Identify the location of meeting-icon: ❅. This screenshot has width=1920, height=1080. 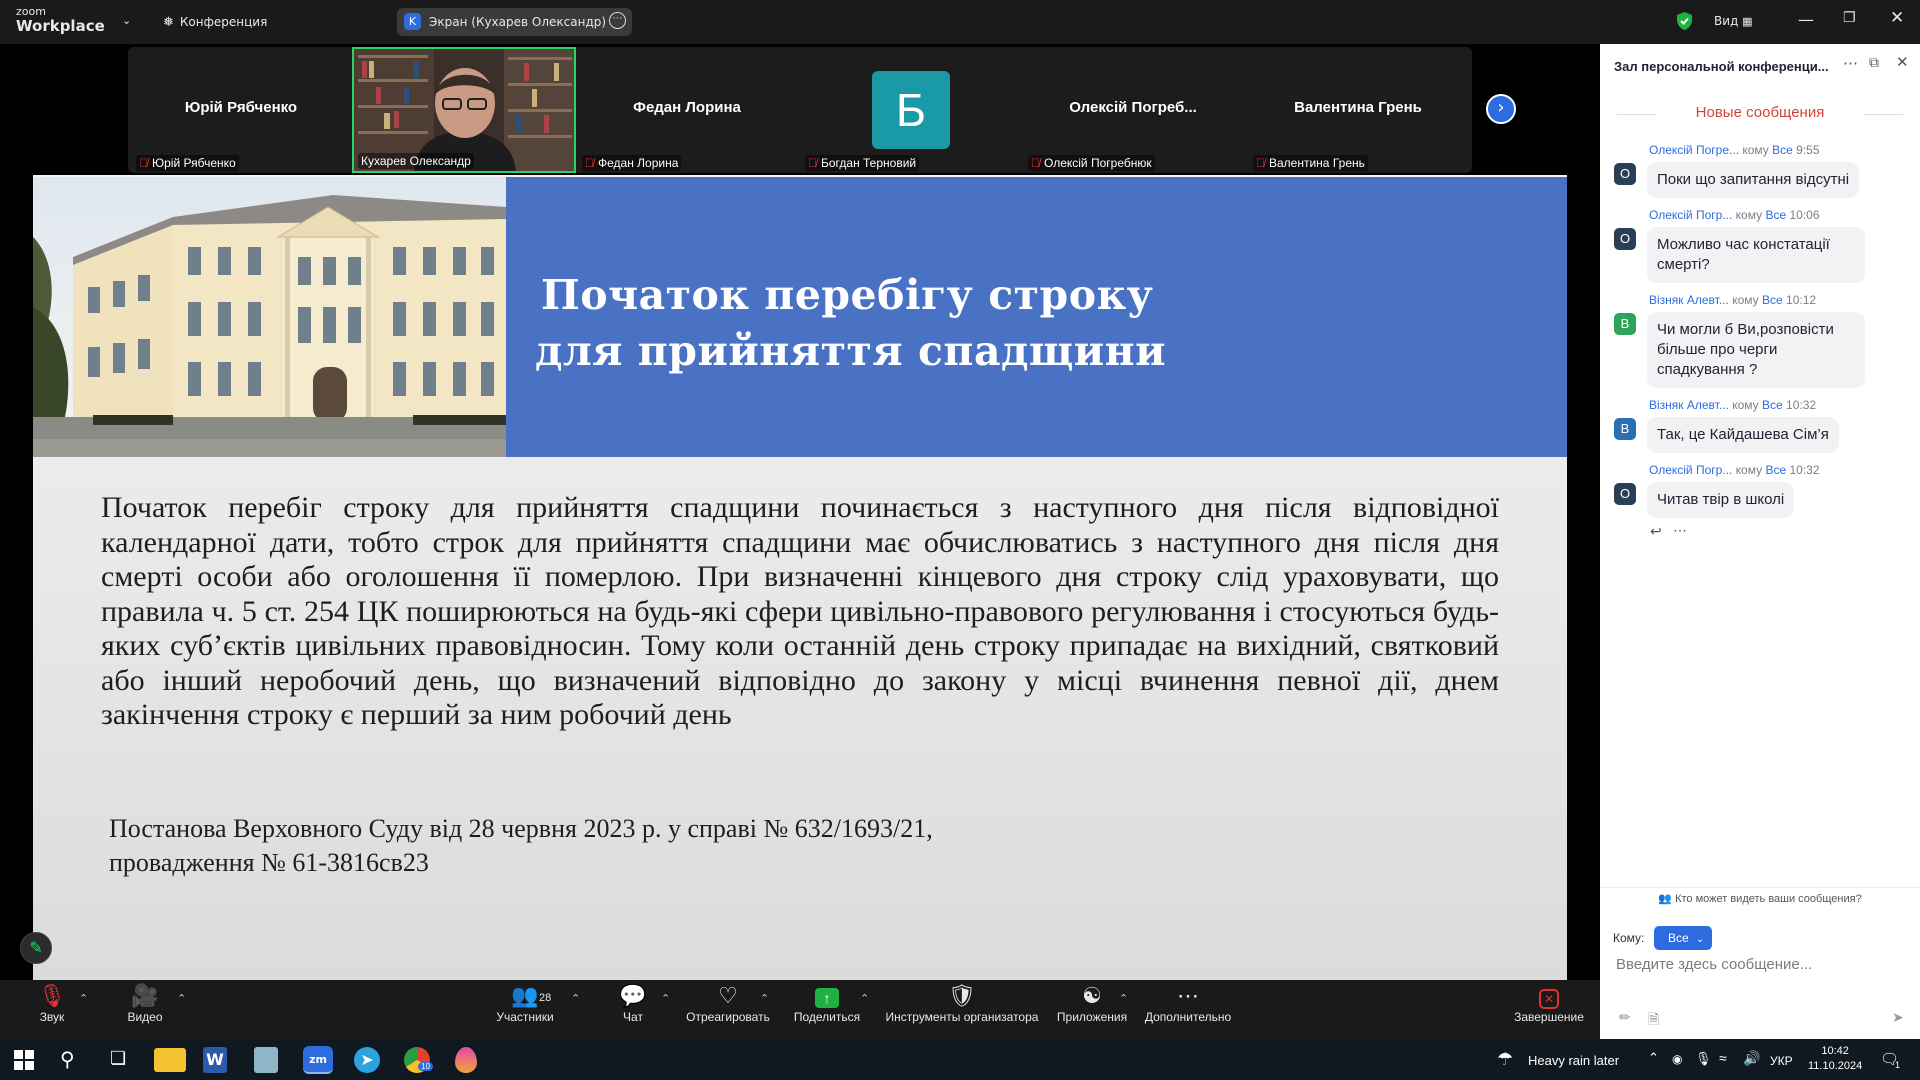
(168, 22).